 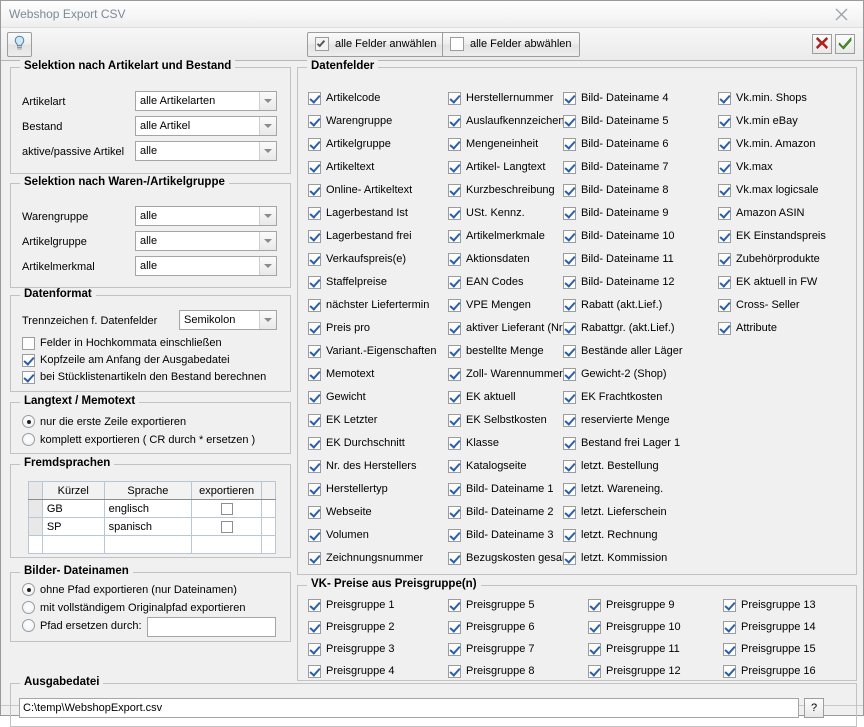 I want to click on checkbox-vk-min-shops: Vk.min. Shops, so click(x=762, y=98).